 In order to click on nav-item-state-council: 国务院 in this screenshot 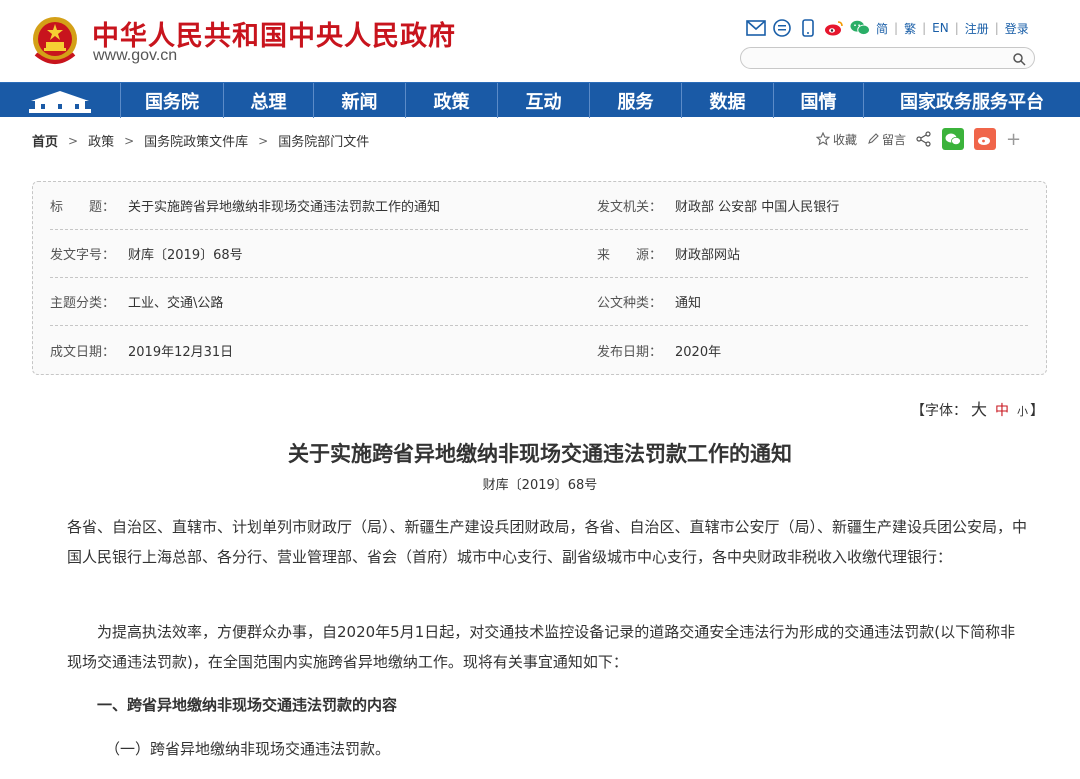, I will do `click(171, 100)`.